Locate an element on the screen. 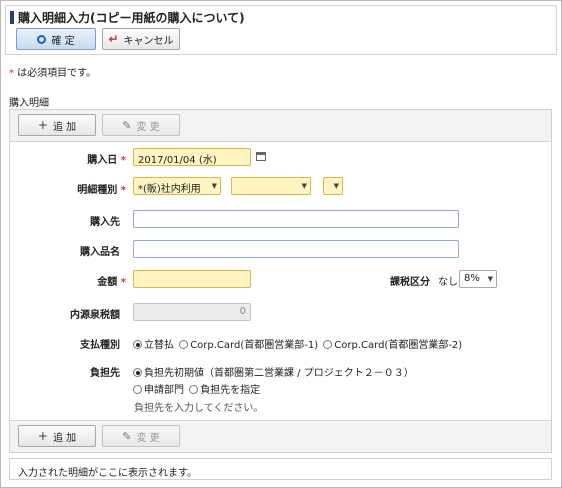 Image resolution: width=562 pixels, height=488 pixels. detail-type-sub2-select: ▼ is located at coordinates (333, 186).